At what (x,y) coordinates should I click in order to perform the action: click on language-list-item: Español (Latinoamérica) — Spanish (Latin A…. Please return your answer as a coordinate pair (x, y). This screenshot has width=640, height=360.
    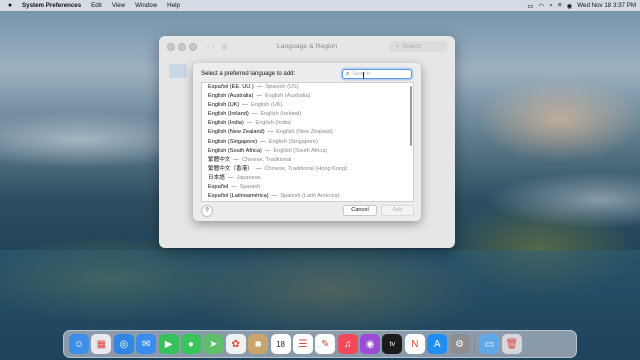
    Looking at the image, I should click on (307, 196).